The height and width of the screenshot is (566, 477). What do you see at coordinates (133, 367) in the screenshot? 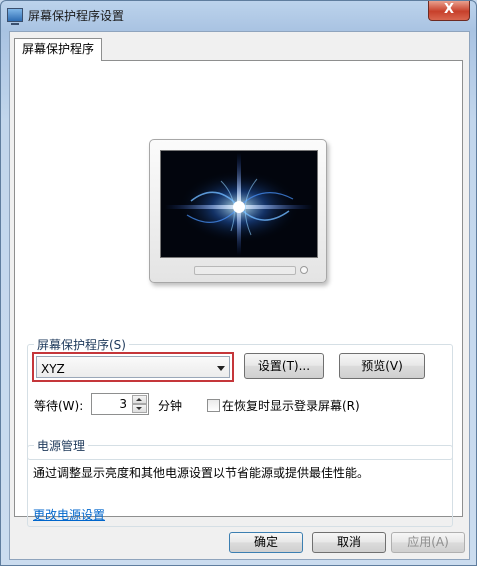
I see `screensaver-dropdown: XYZ` at bounding box center [133, 367].